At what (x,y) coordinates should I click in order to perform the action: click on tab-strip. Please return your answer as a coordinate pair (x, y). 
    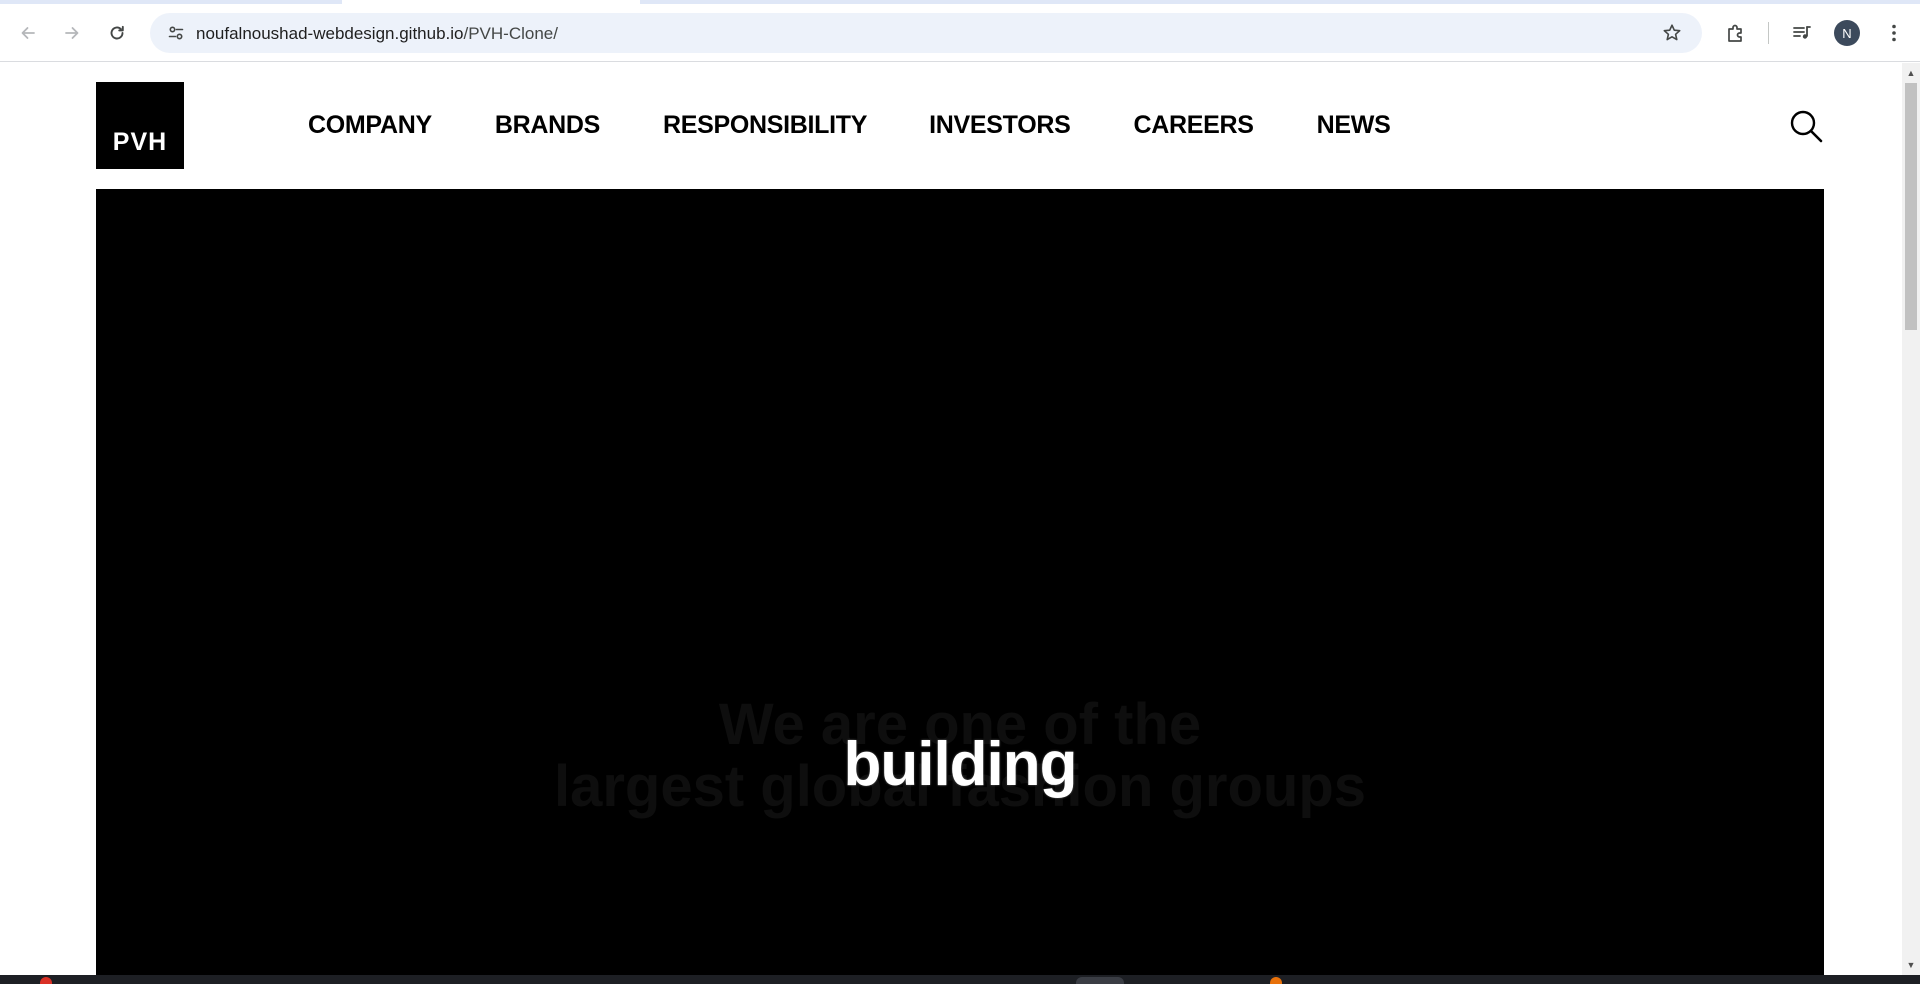
    Looking at the image, I should click on (960, 2).